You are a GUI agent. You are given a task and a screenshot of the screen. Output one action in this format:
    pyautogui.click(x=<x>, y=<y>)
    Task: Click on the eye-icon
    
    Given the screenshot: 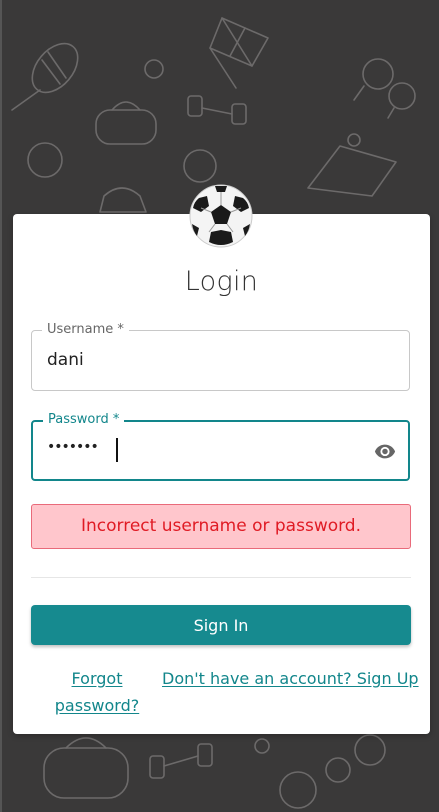 What is the action you would take?
    pyautogui.click(x=385, y=451)
    